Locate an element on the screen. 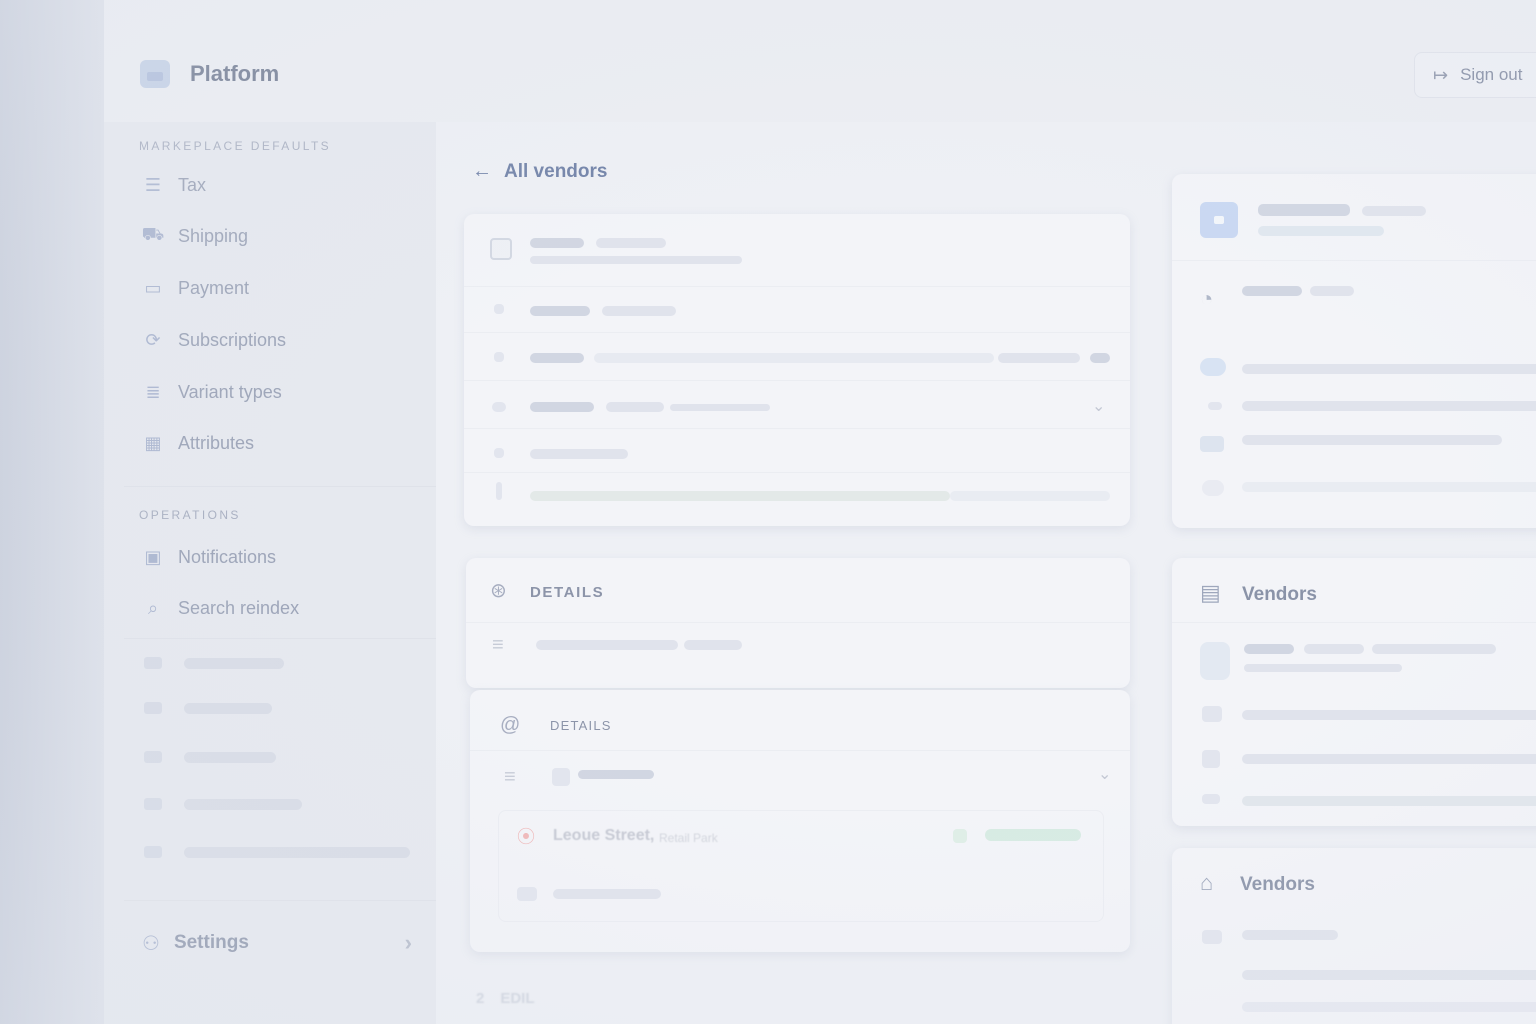 The width and height of the screenshot is (1536, 1024). left-shadow is located at coordinates (52, 512).